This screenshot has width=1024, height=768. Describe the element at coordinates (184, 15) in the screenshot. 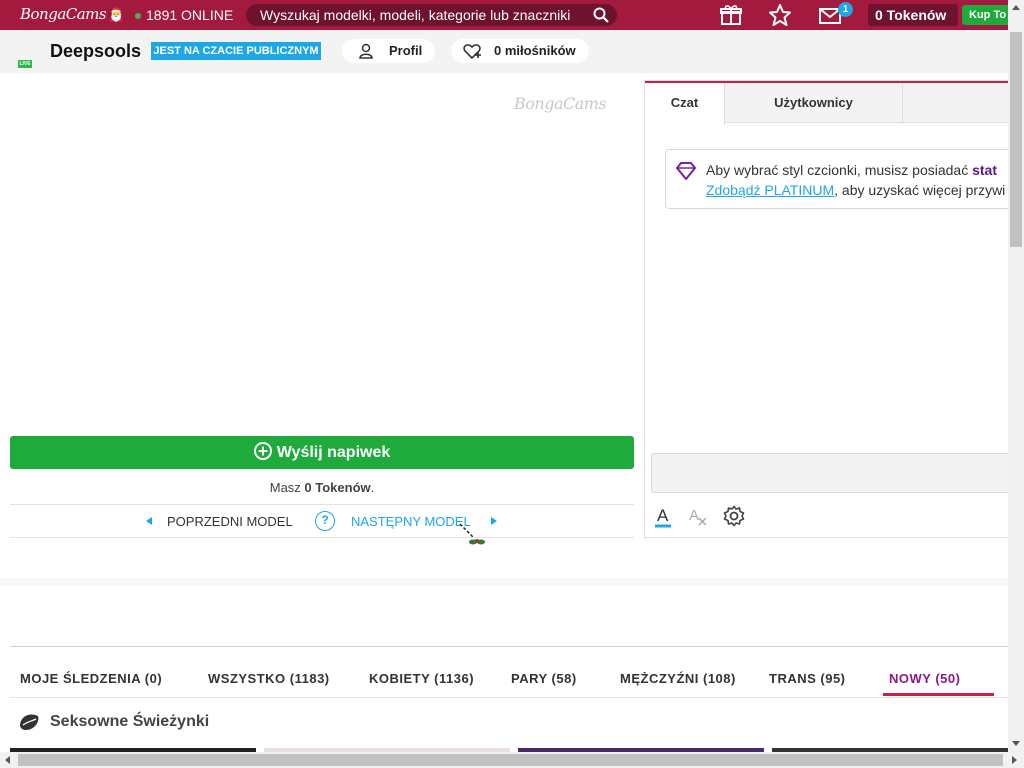

I see `online-count: 1891 ONLINE` at that location.